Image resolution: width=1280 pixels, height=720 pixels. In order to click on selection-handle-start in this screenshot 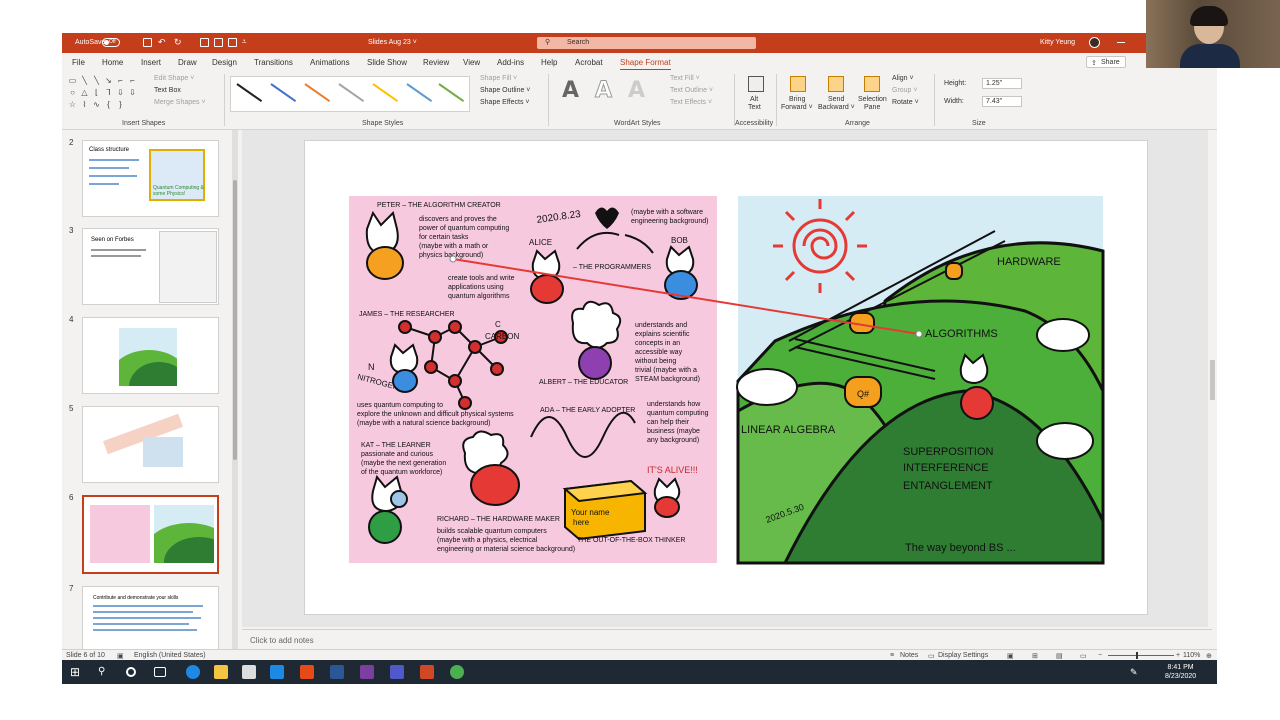, I will do `click(453, 259)`.